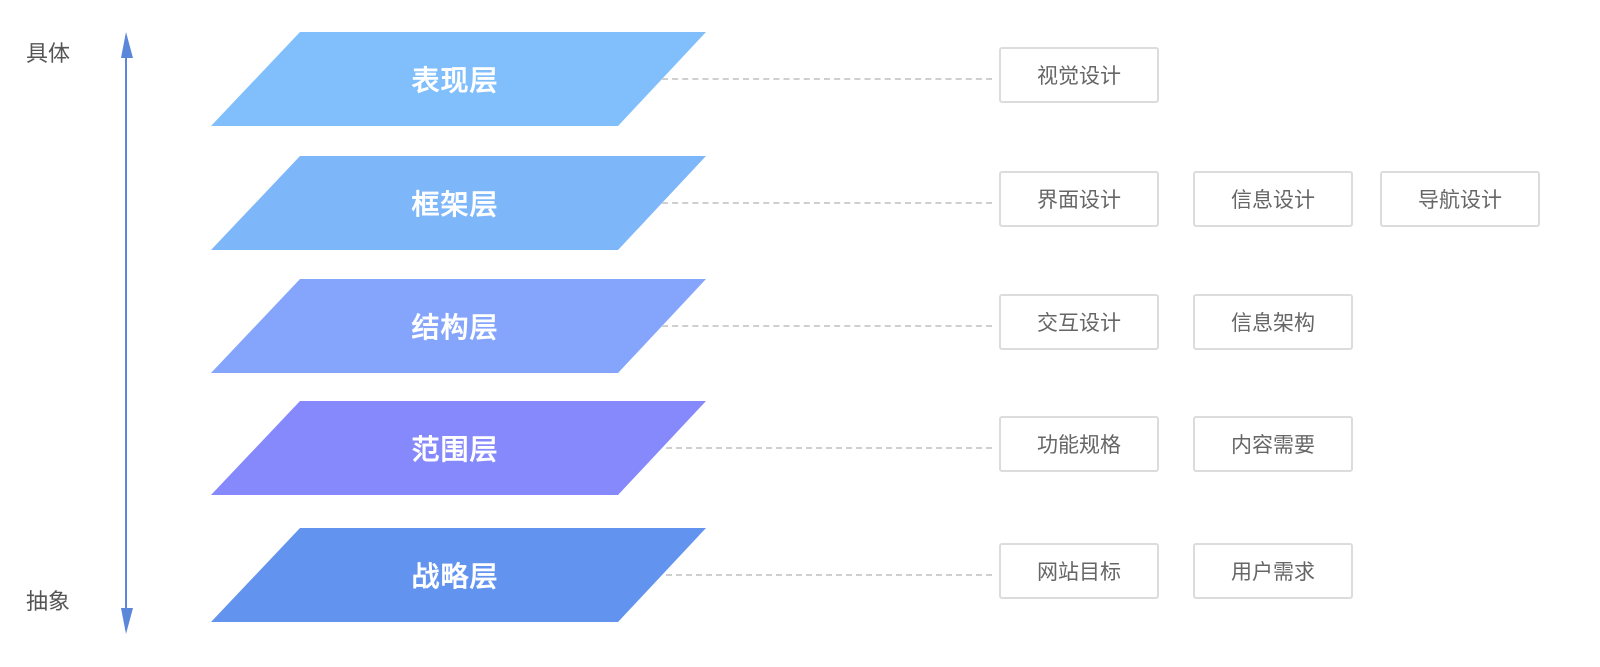  I want to click on layer-presentation: 表现层 视觉设计, so click(800, 79).